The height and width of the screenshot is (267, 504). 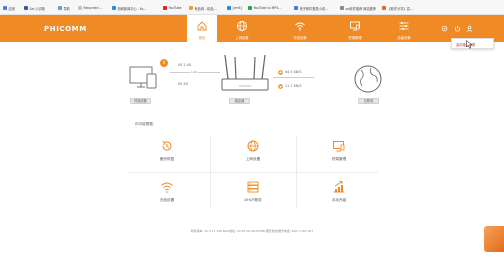 What do you see at coordinates (293, 72) in the screenshot?
I see `upload-speed: 44.5 KB/S` at bounding box center [293, 72].